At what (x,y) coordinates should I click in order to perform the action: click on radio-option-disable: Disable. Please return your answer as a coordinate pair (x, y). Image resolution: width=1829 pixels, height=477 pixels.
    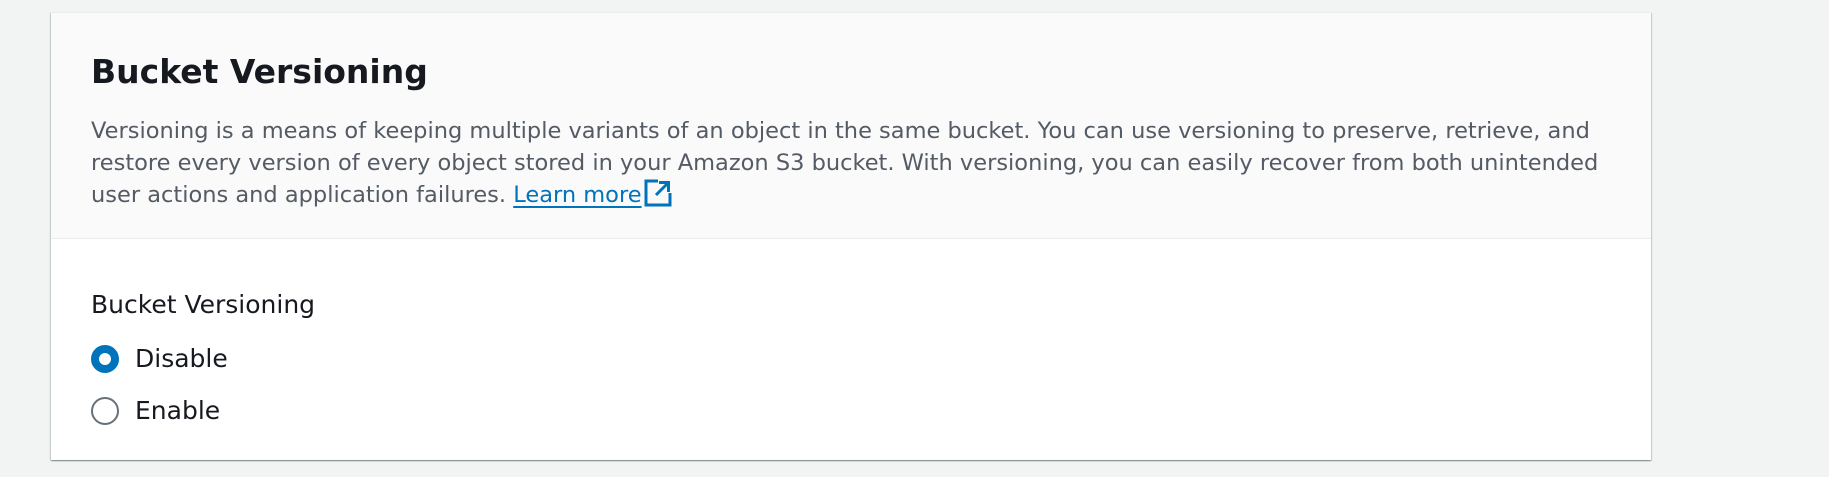
    Looking at the image, I should click on (291, 367).